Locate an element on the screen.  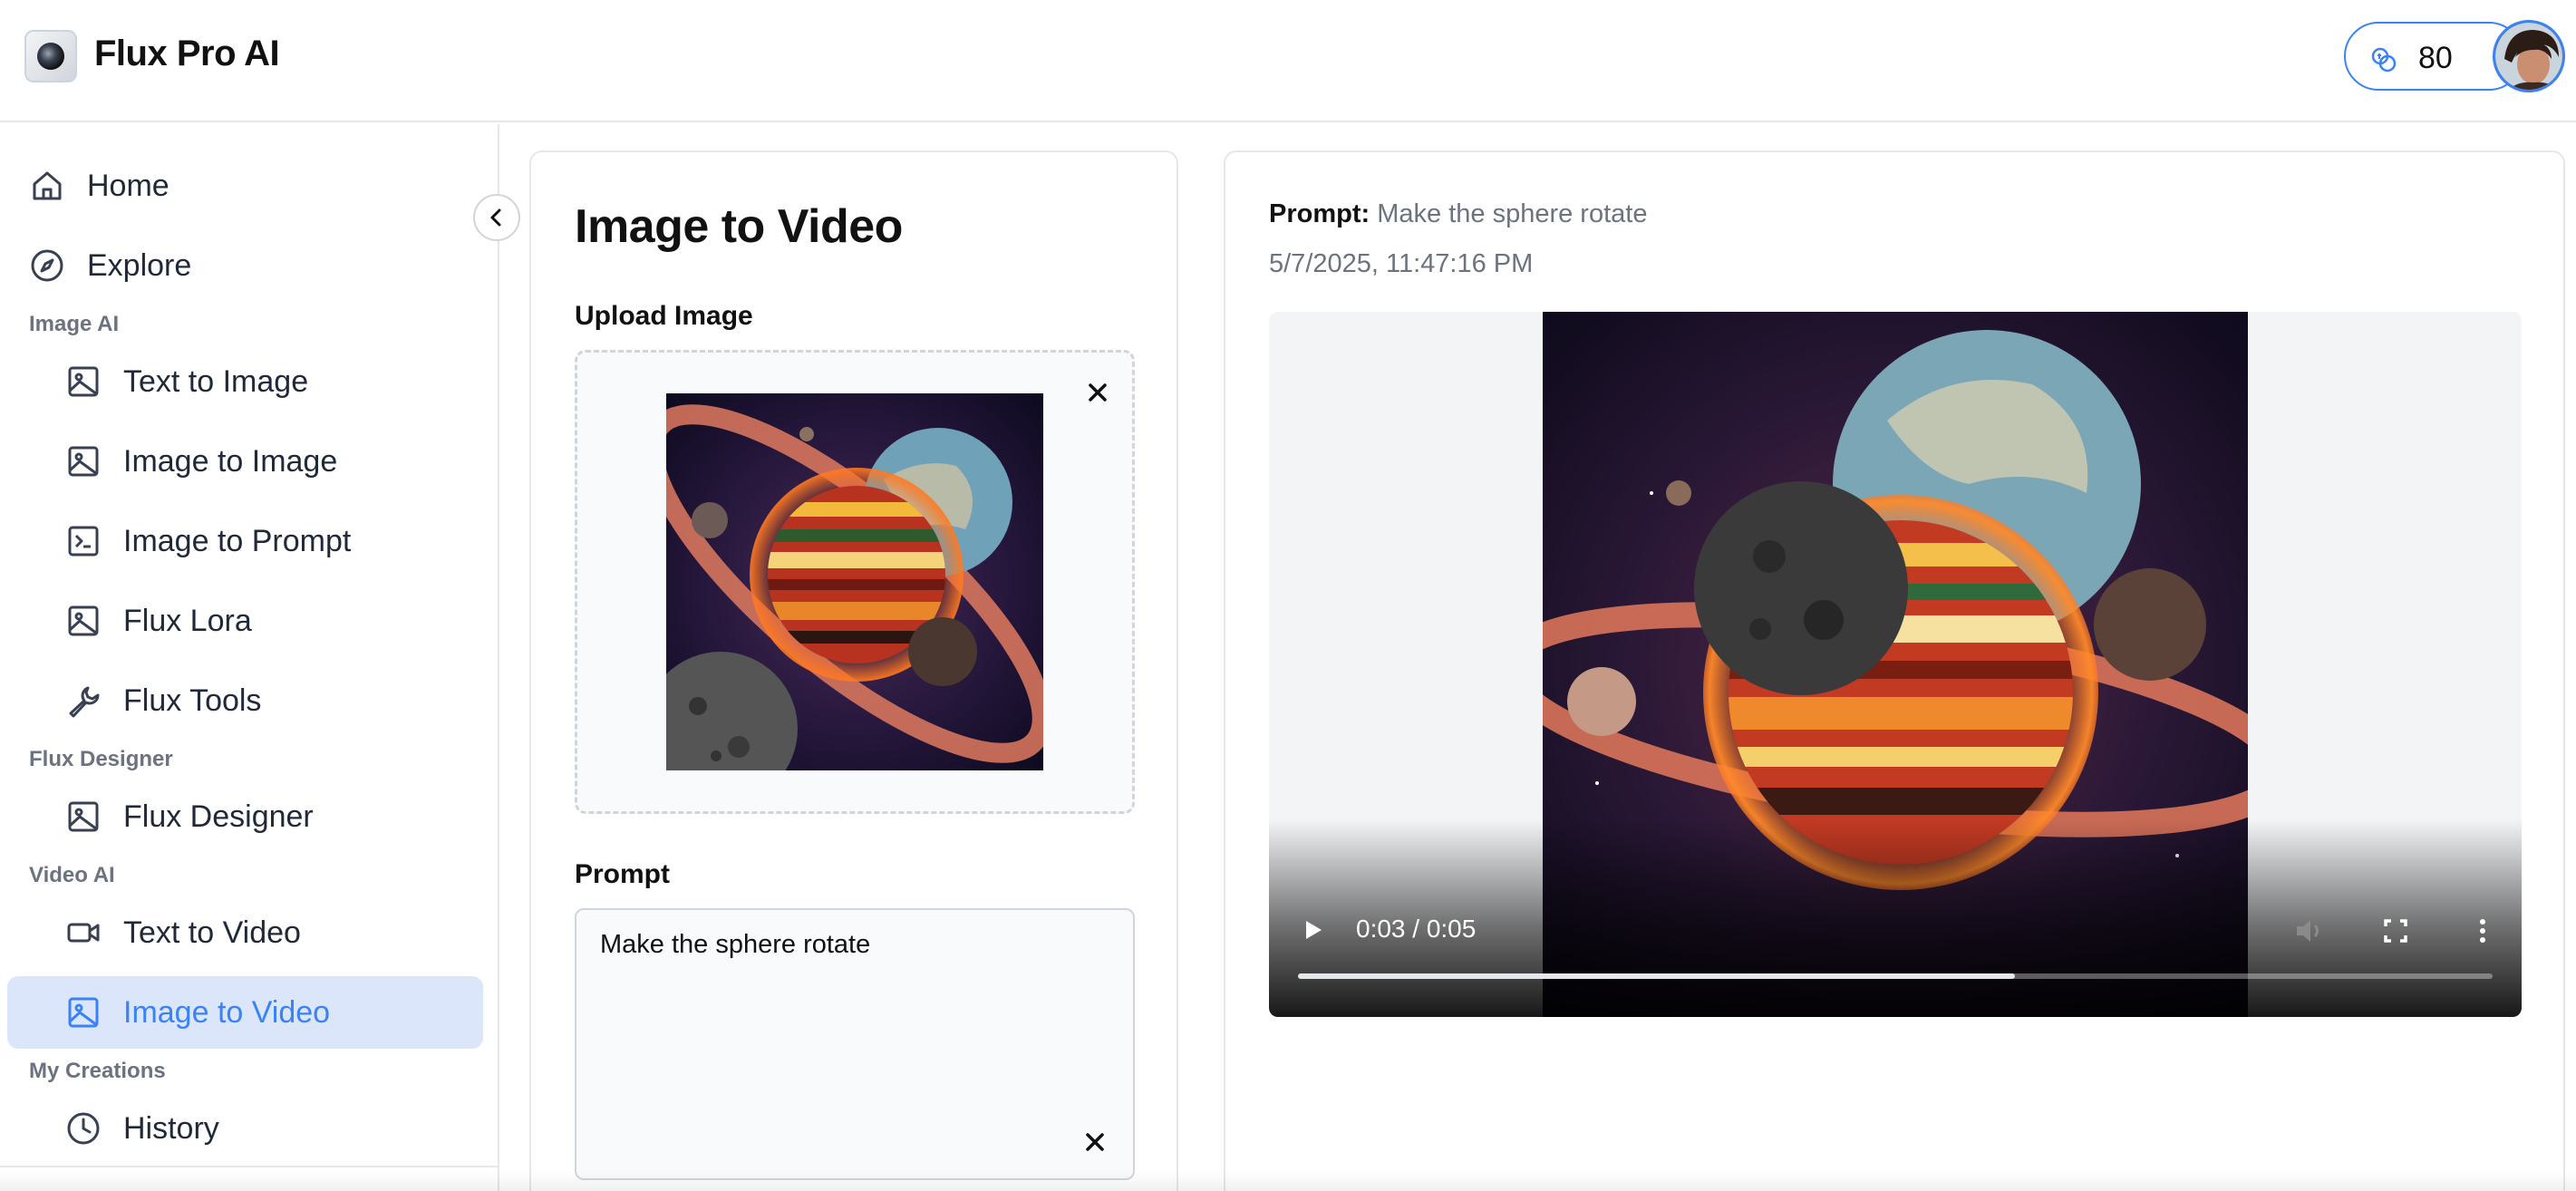
home-icon is located at coordinates (47, 185).